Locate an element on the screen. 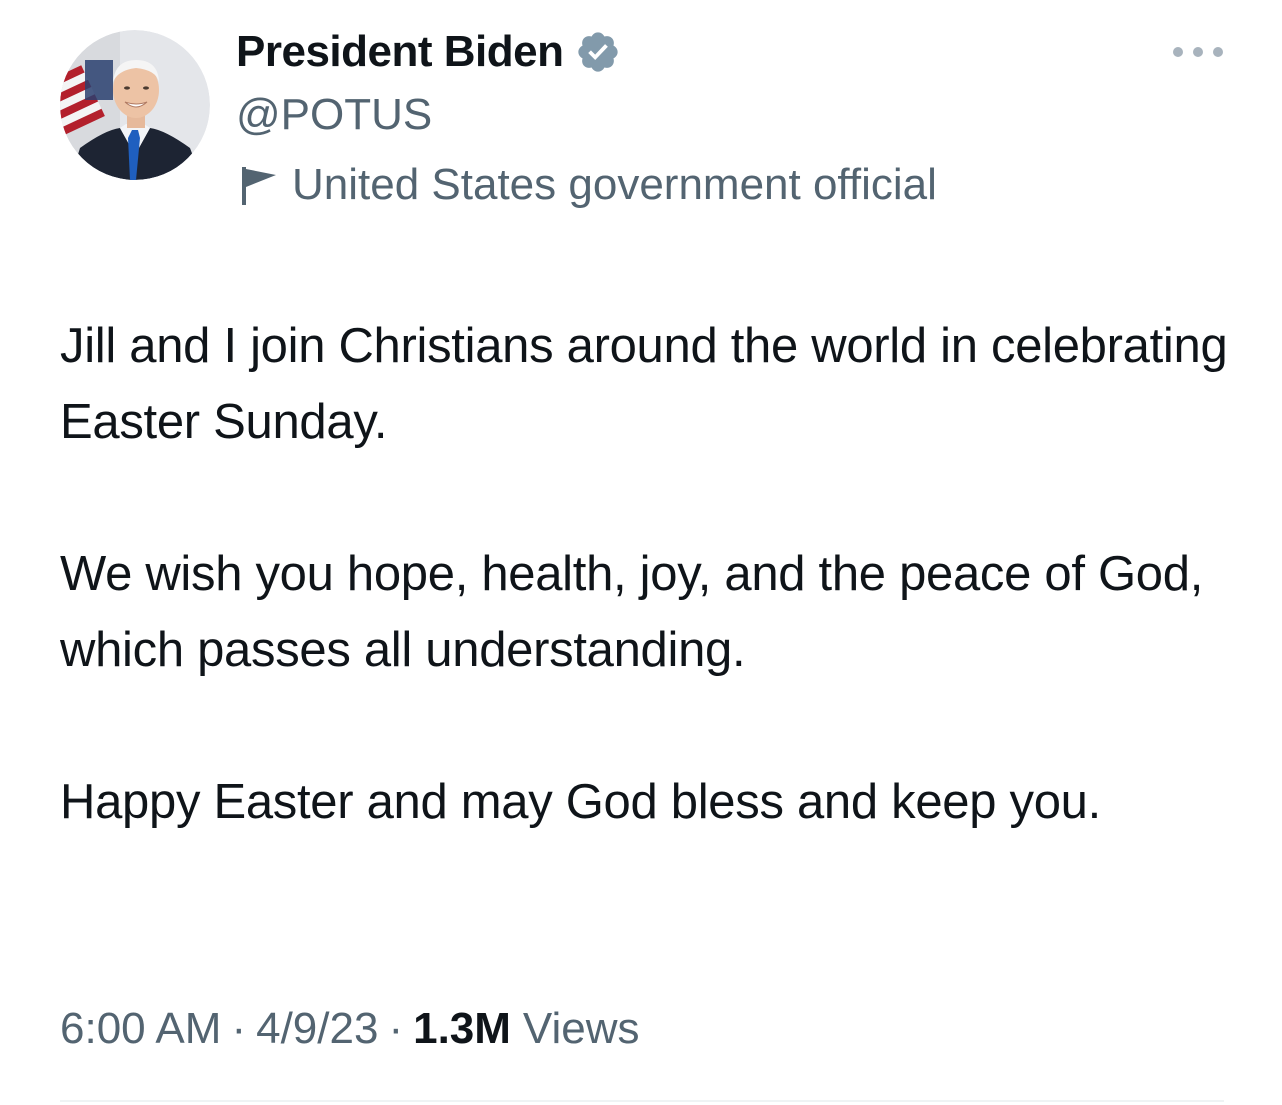 This screenshot has height=1105, width=1282. tweet-date: 4/9/23 is located at coordinates (317, 1029).